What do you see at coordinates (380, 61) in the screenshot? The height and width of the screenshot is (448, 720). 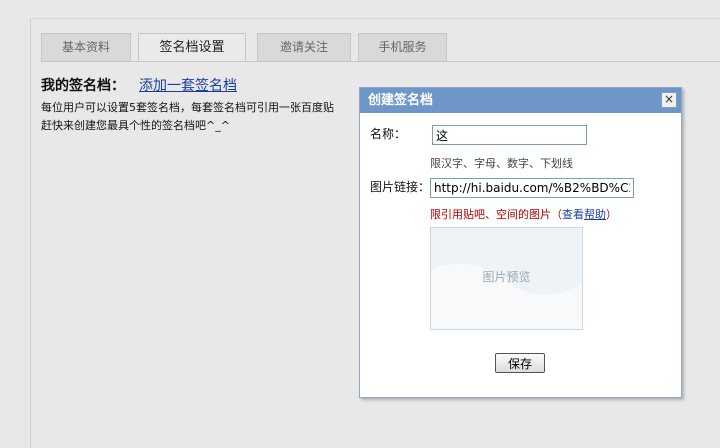 I see `tab-divider` at bounding box center [380, 61].